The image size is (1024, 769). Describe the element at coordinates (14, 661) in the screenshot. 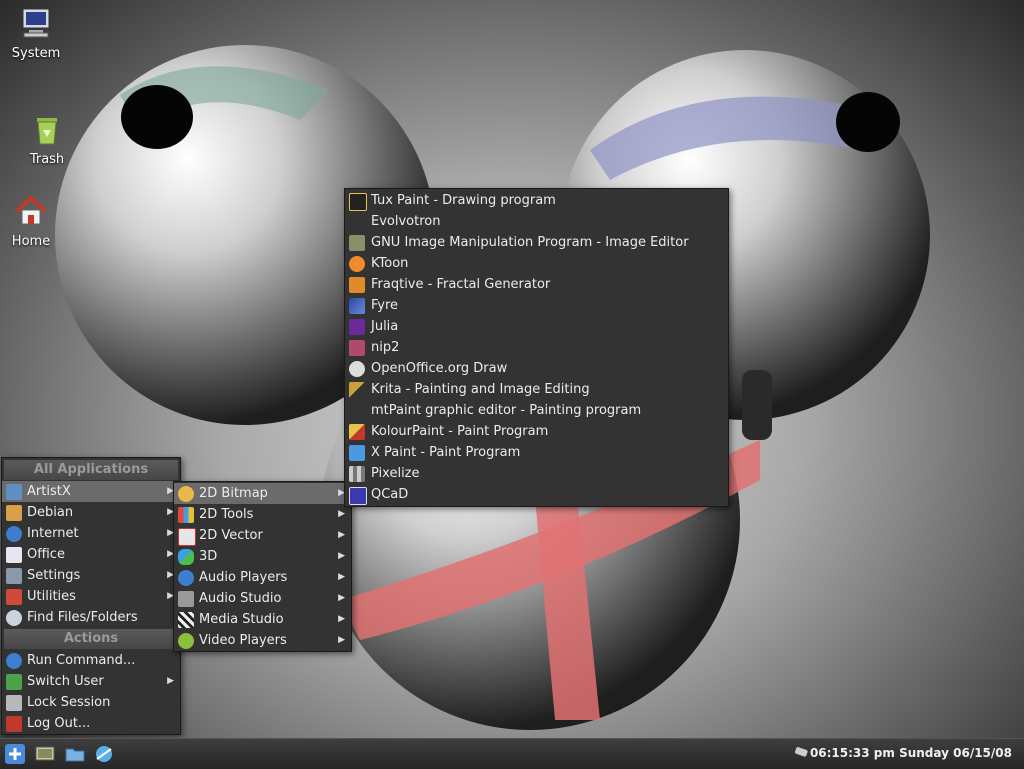

I see `gear-icon` at that location.